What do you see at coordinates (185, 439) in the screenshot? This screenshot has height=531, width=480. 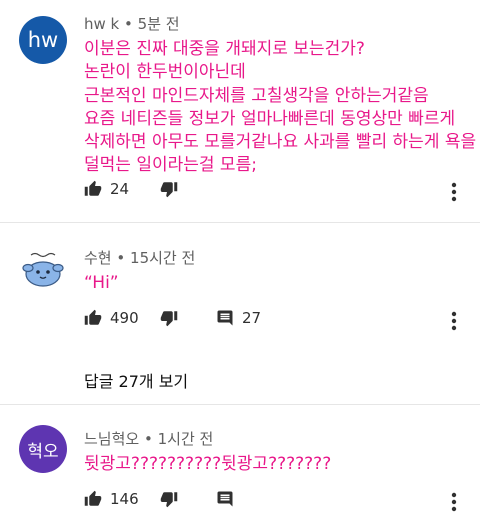 I see `comment-time: 1시간 전` at bounding box center [185, 439].